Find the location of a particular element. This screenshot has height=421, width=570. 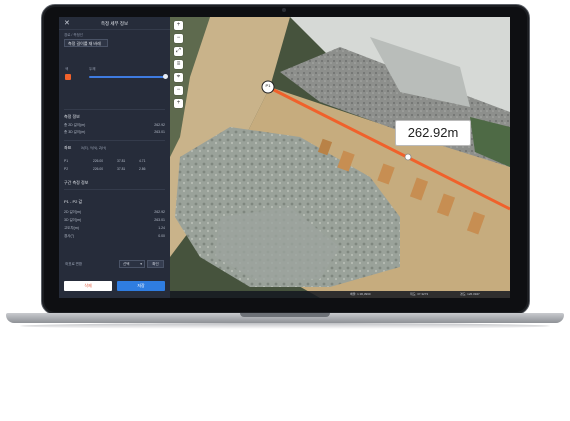

measure-row: 총 2D 길이(m) 262.92 is located at coordinates (114, 125).